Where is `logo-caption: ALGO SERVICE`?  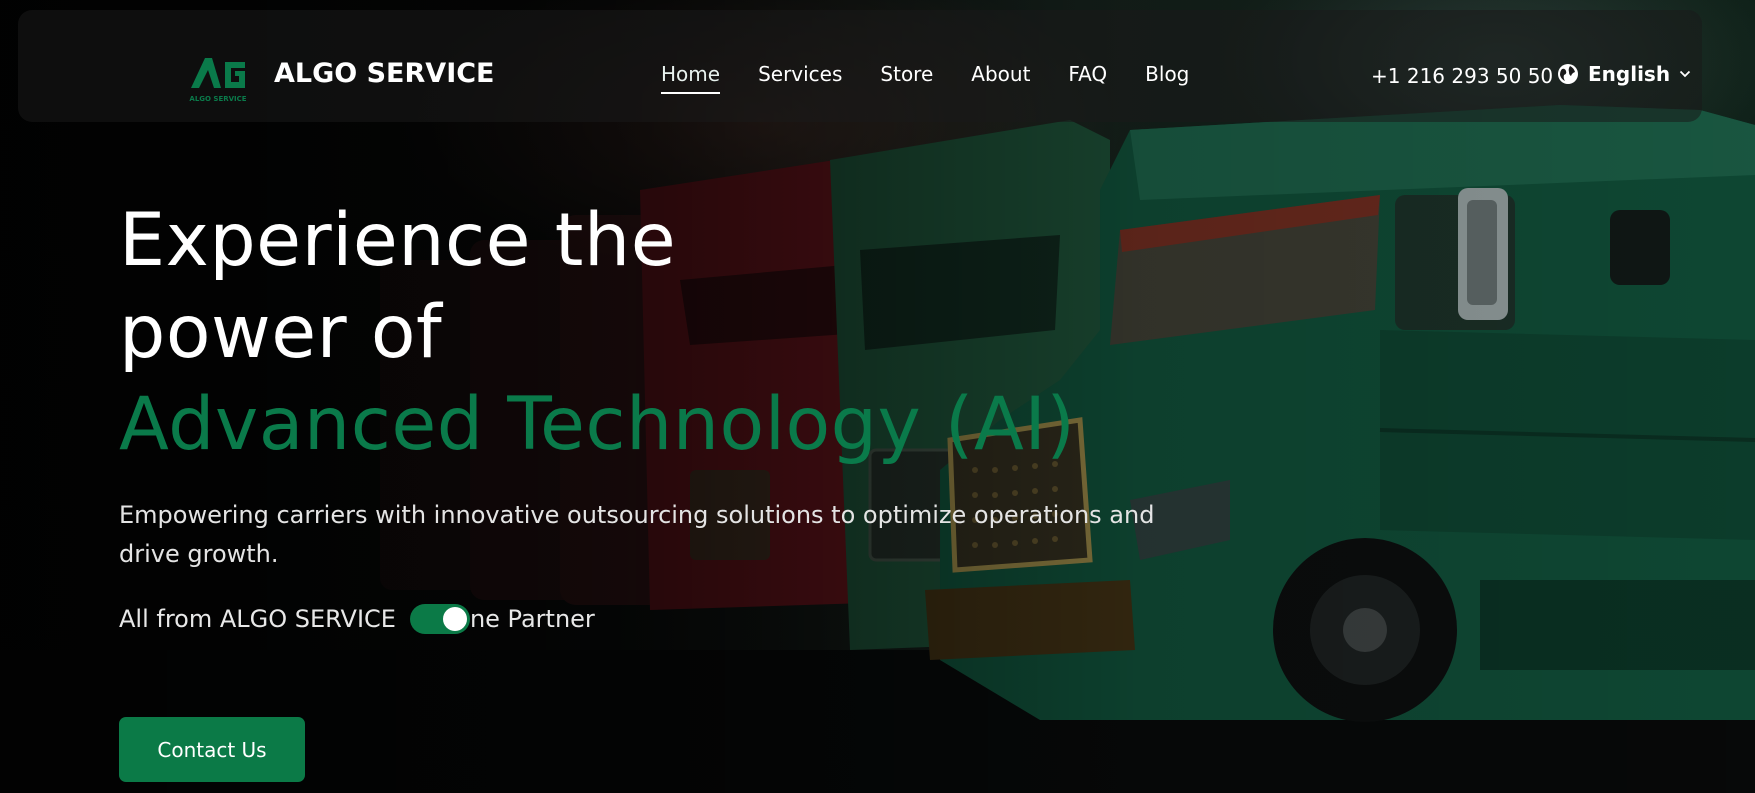 logo-caption: ALGO SERVICE is located at coordinates (217, 99).